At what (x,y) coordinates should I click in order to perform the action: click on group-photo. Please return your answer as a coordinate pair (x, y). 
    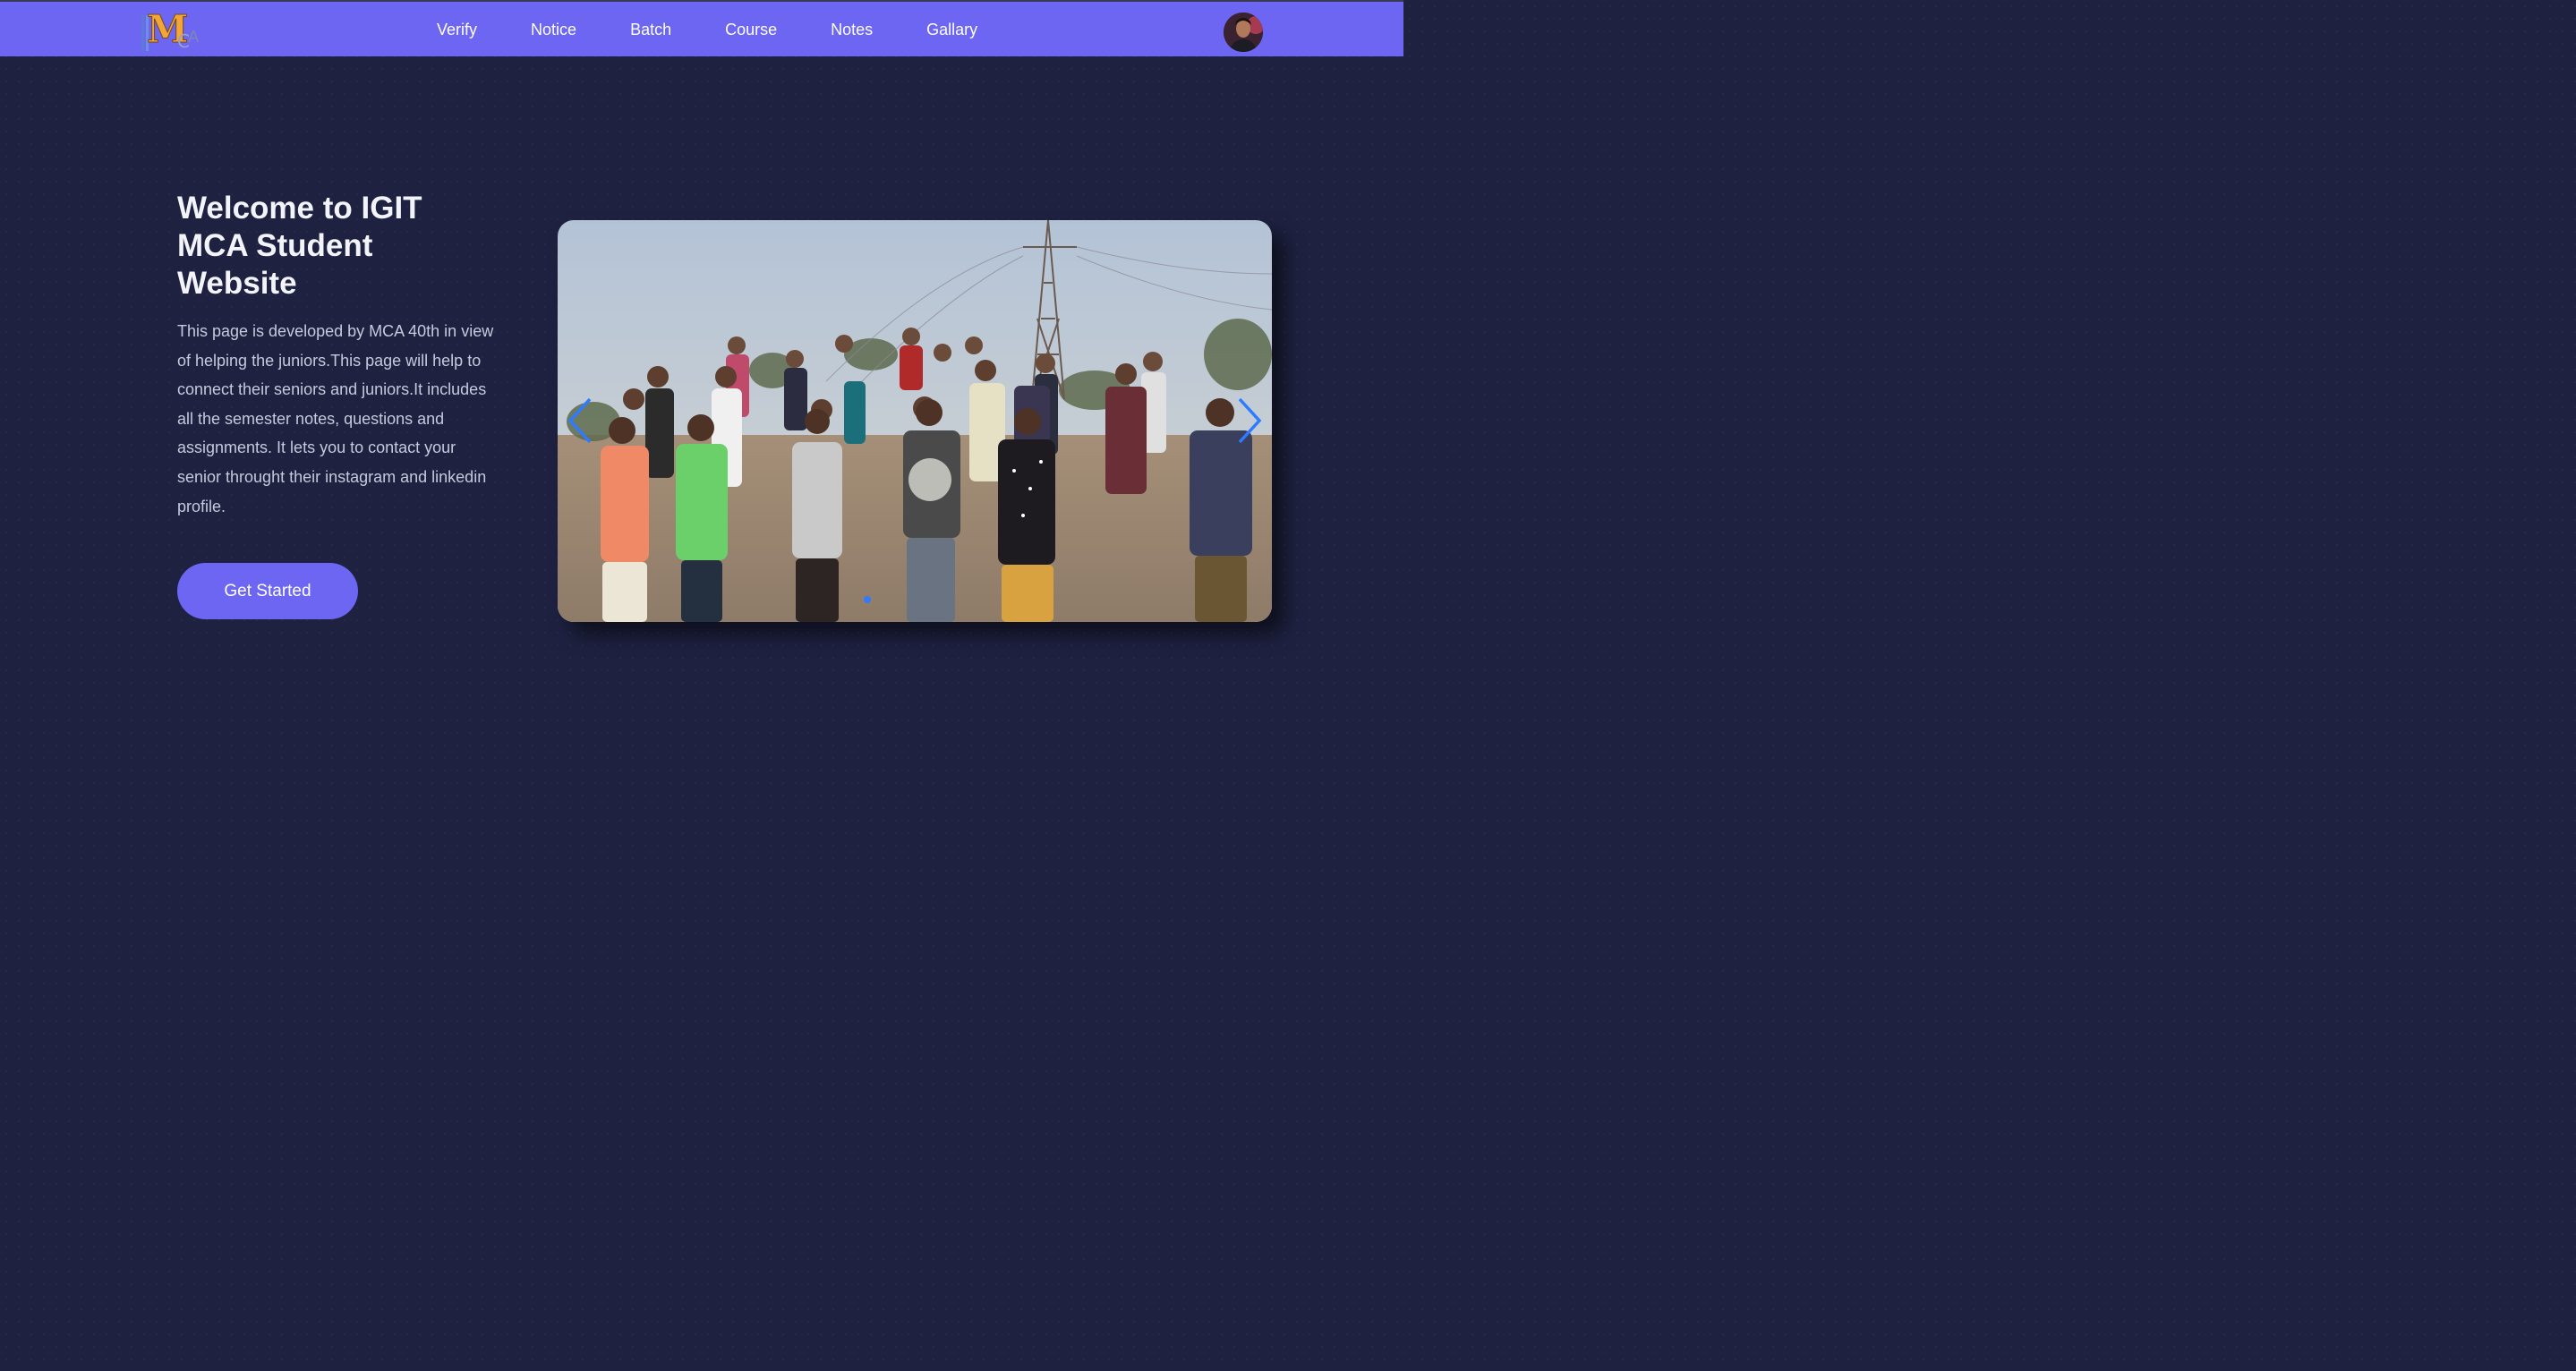
    Looking at the image, I should click on (915, 421).